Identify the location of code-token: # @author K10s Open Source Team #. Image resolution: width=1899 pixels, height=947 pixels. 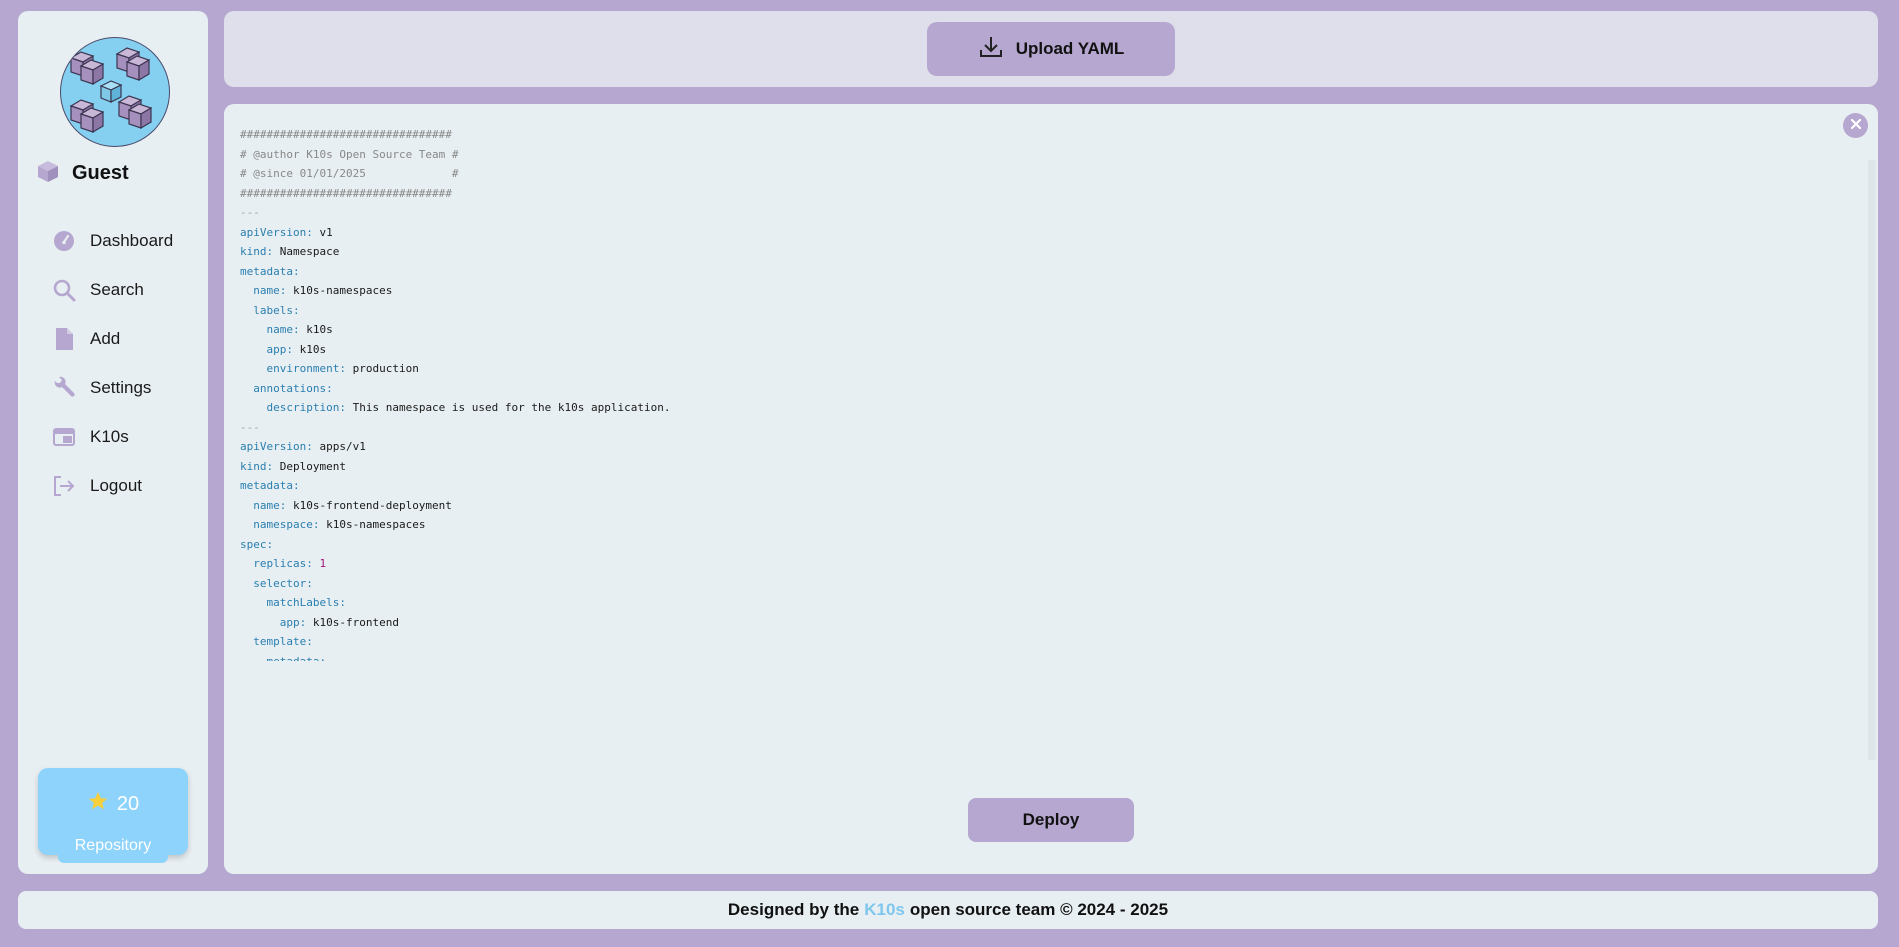
(349, 154).